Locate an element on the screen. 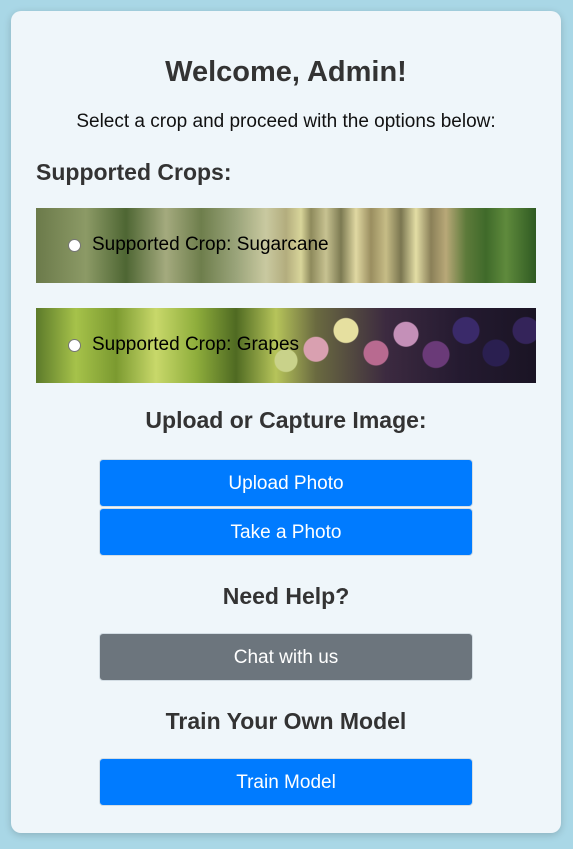 This screenshot has height=849, width=573. crop-radio-label-grapes: Supported Crop: Grapes is located at coordinates (183, 345).